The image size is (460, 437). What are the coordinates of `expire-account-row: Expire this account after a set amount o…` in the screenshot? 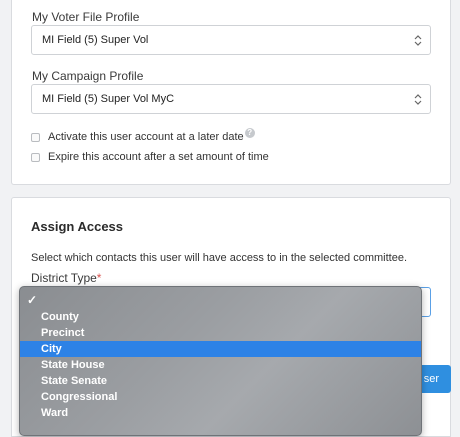 It's located at (150, 157).